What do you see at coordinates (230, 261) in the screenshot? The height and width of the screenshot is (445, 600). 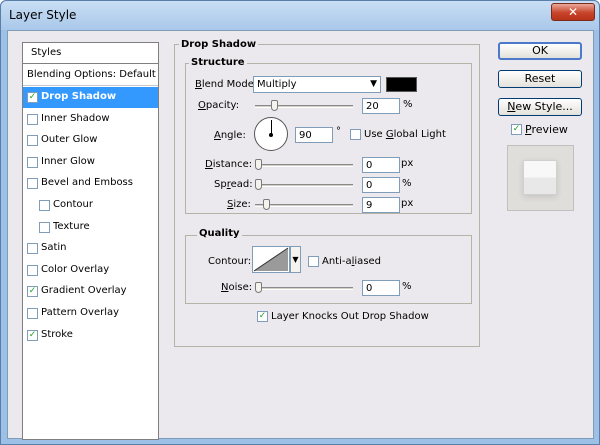 I see `contour-label: Contour:` at bounding box center [230, 261].